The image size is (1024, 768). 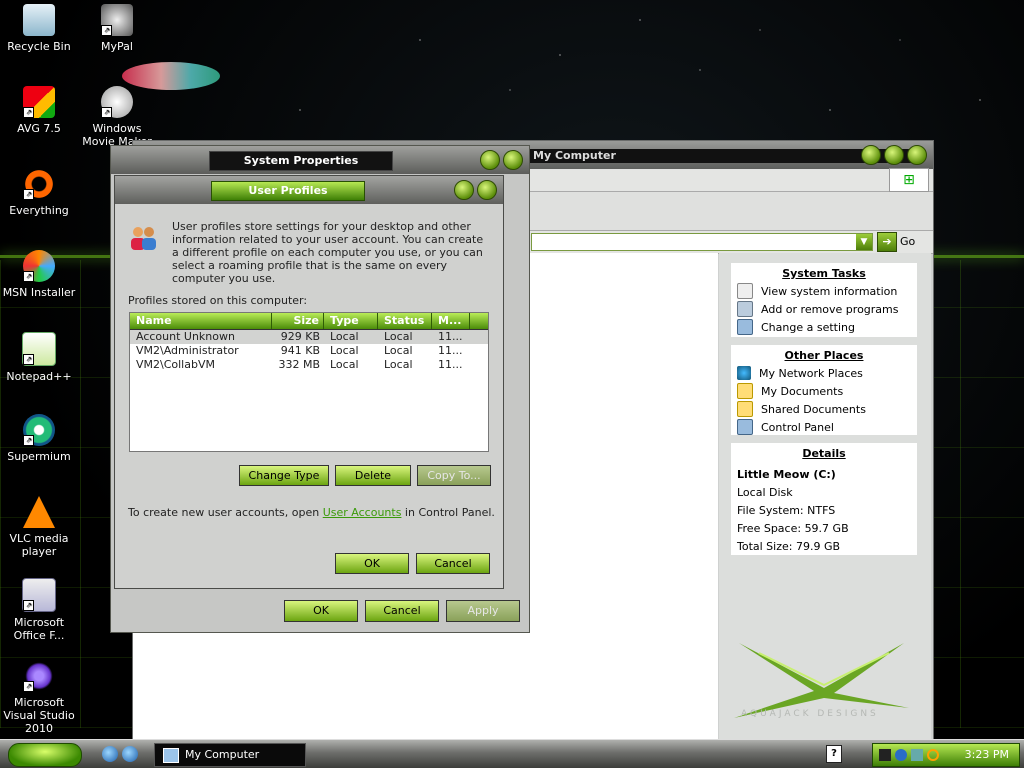 What do you see at coordinates (811, 373) in the screenshot?
I see `link-label: My Network Places` at bounding box center [811, 373].